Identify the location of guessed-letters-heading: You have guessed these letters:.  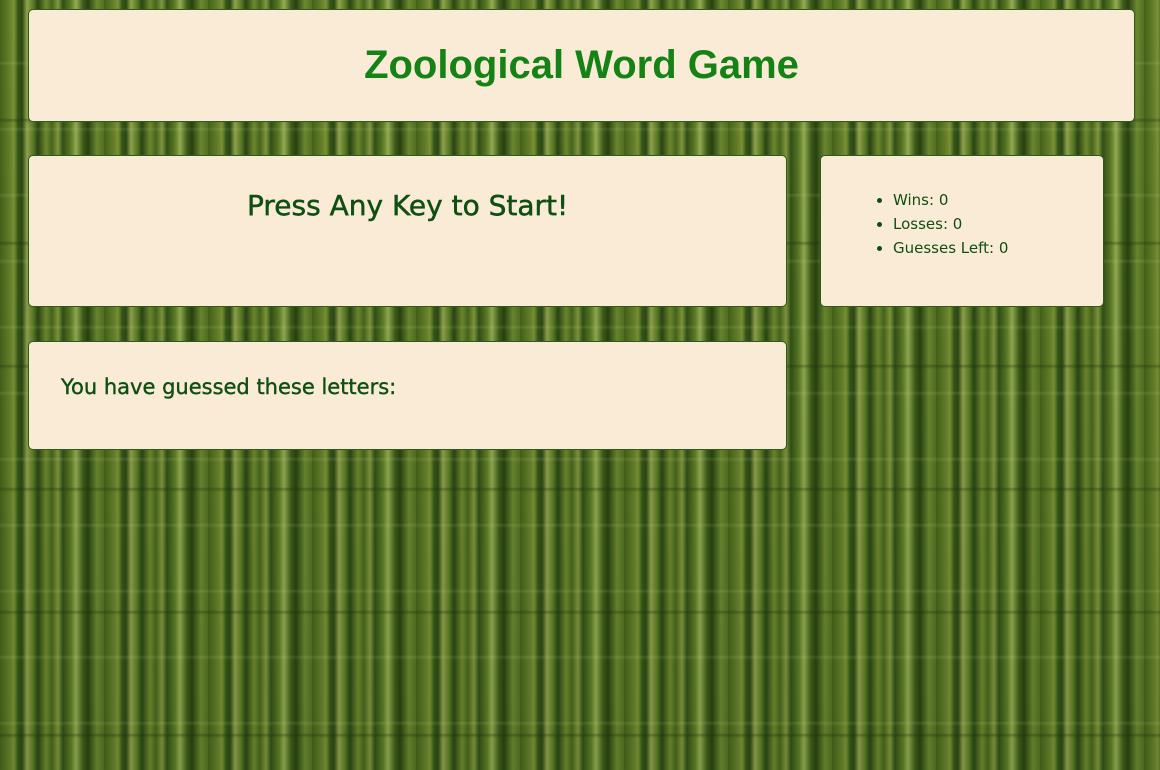
(231, 387).